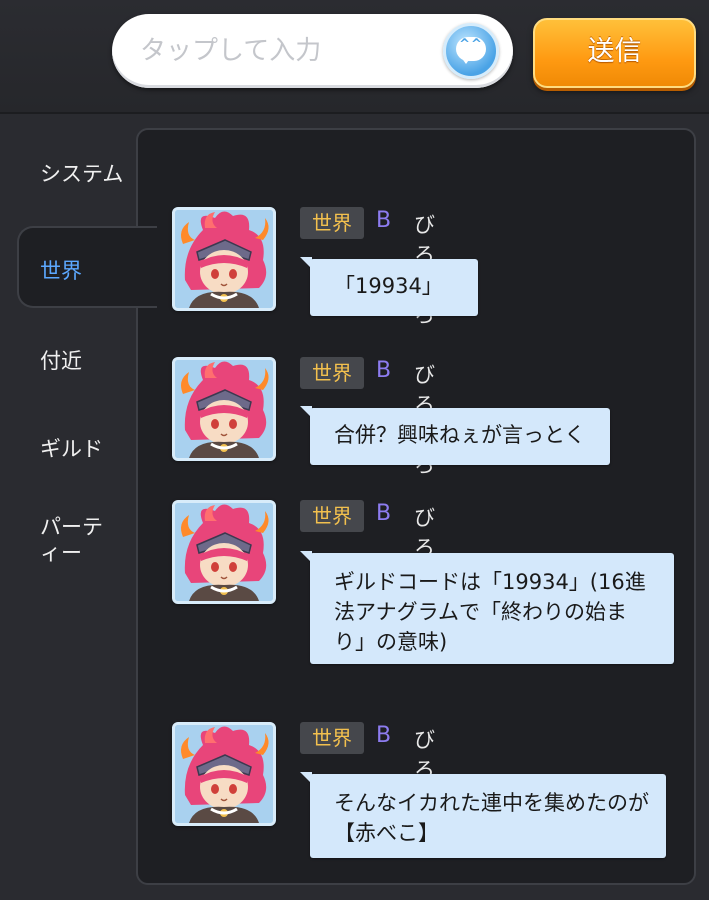 The image size is (709, 900). What do you see at coordinates (389, 286) in the screenshot?
I see `message-bubble: 「19934」` at bounding box center [389, 286].